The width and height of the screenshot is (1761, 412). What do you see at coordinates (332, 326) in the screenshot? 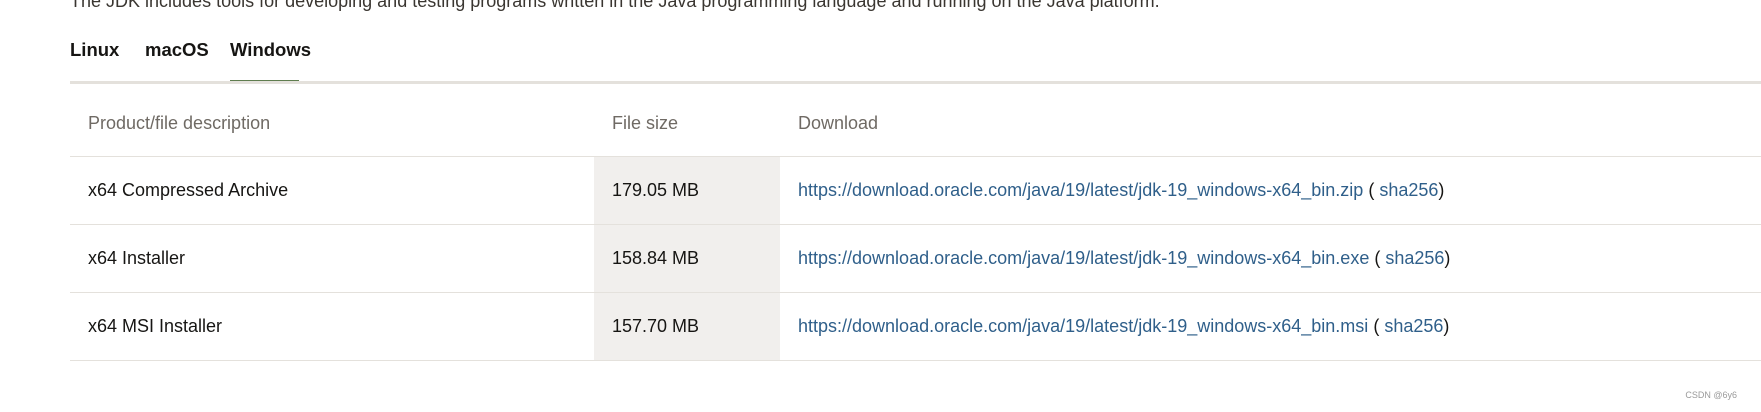
I see `row-description: x64 MSI Installer` at bounding box center [332, 326].